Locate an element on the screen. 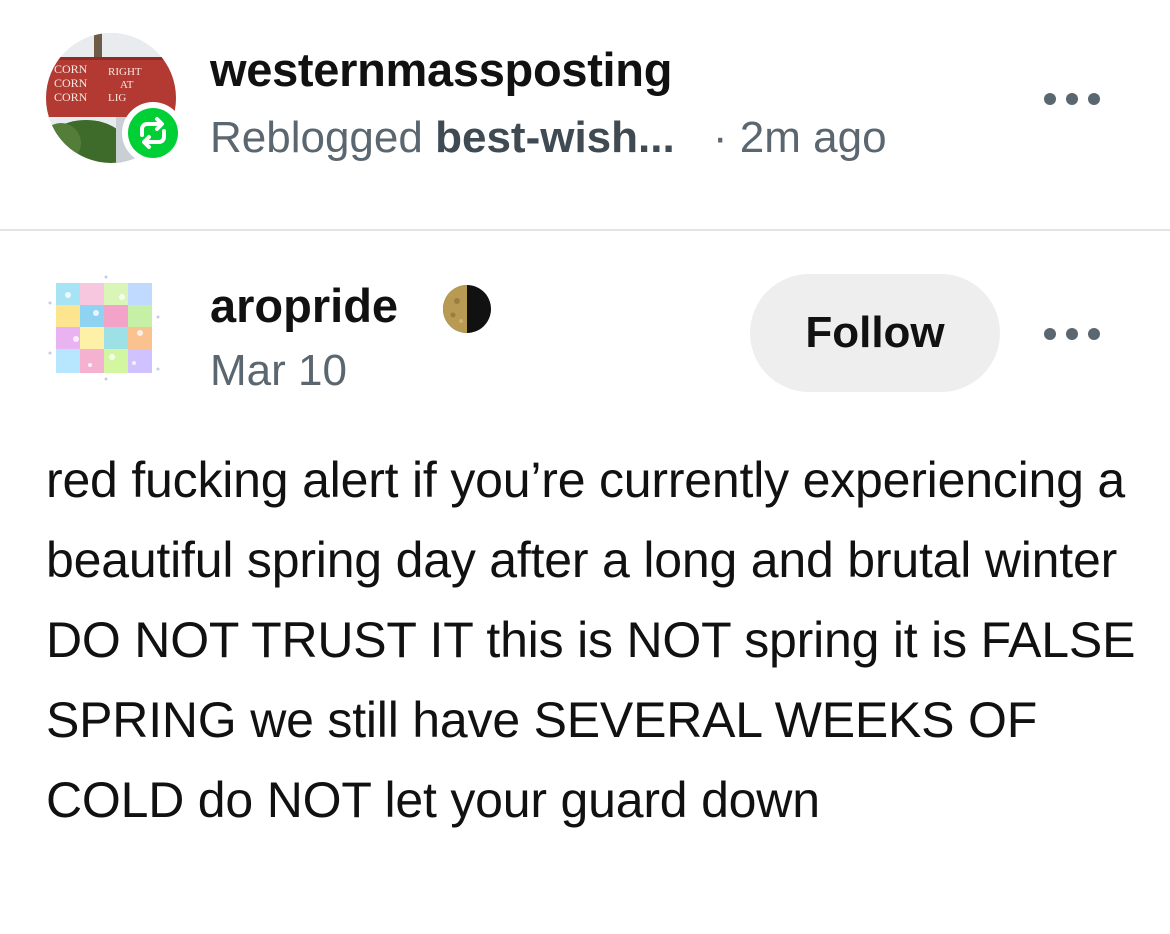  reblog-info: Reblogged best-wish... · 2m ago is located at coordinates (548, 138).